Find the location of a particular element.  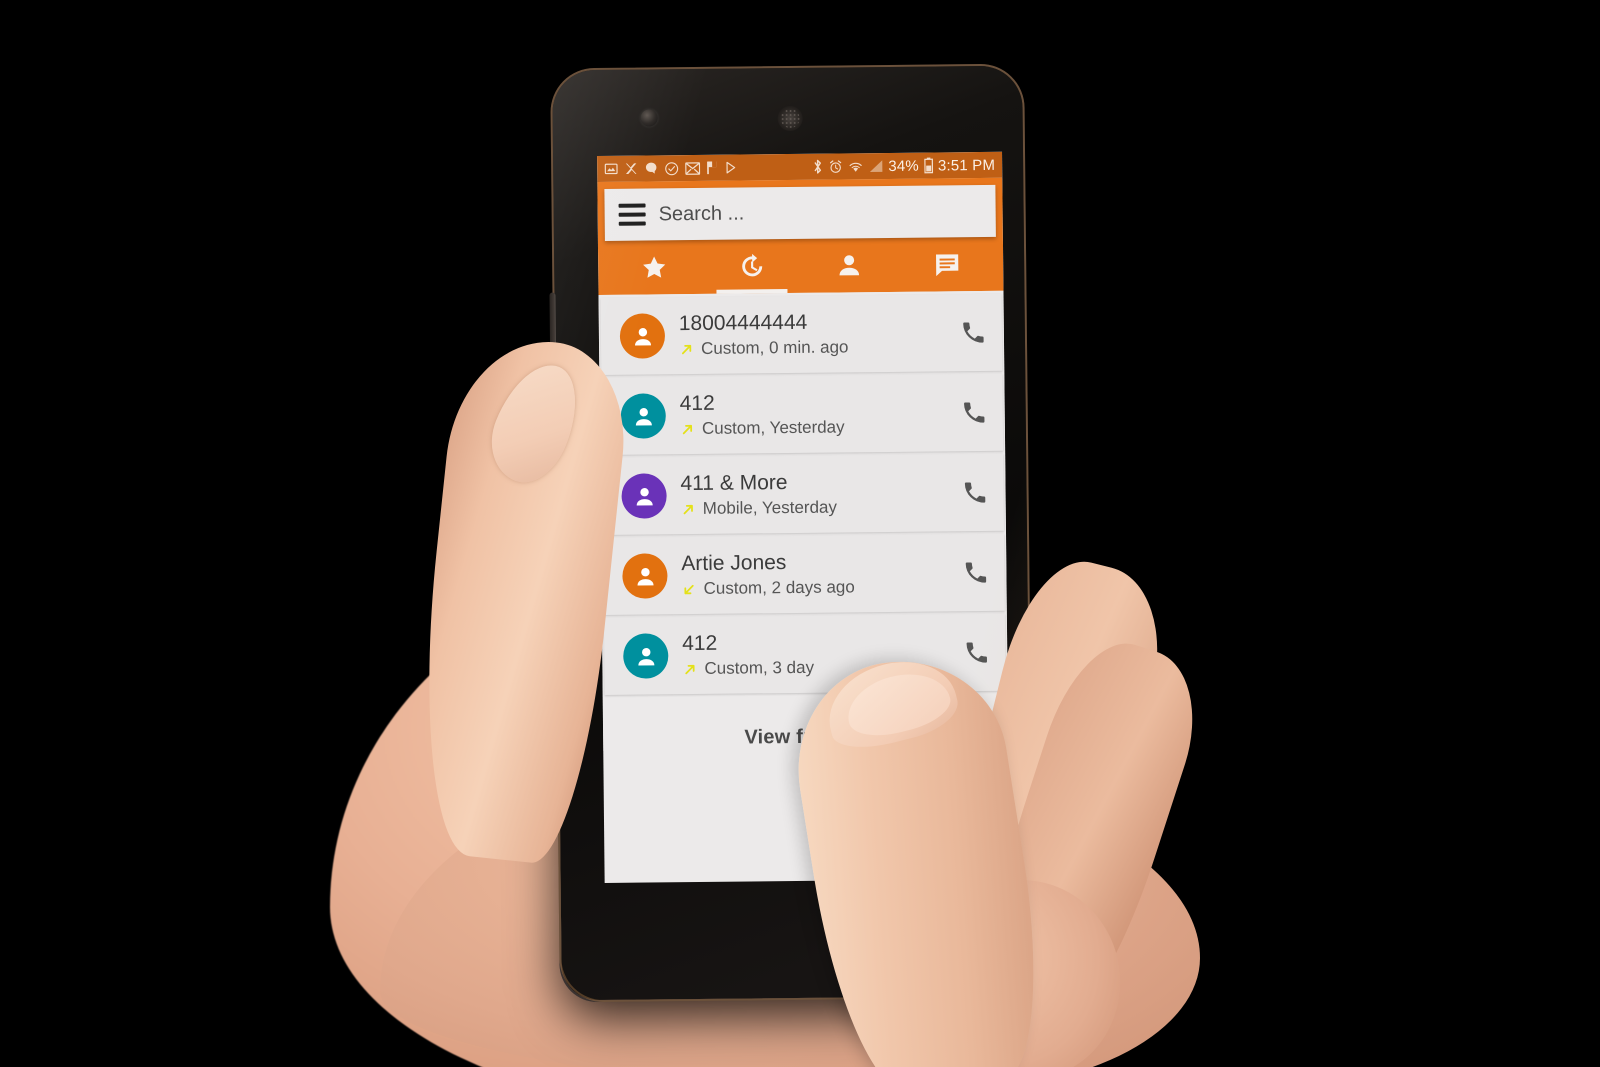

contact-name: 18004444444 is located at coordinates (743, 322).